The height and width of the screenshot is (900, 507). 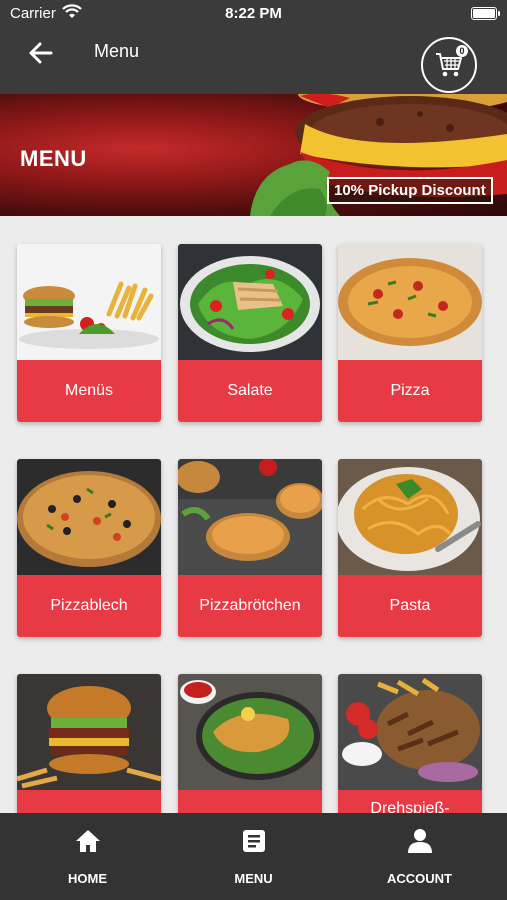 I want to click on salad-image, so click(x=250, y=302).